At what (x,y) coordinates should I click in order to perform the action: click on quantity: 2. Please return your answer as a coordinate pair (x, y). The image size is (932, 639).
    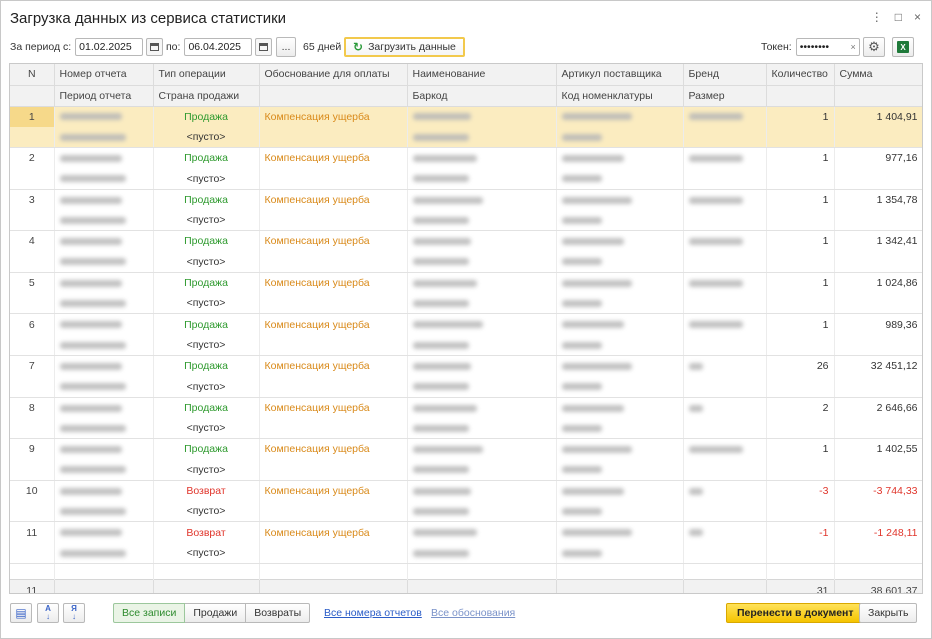
    Looking at the image, I should click on (800, 407).